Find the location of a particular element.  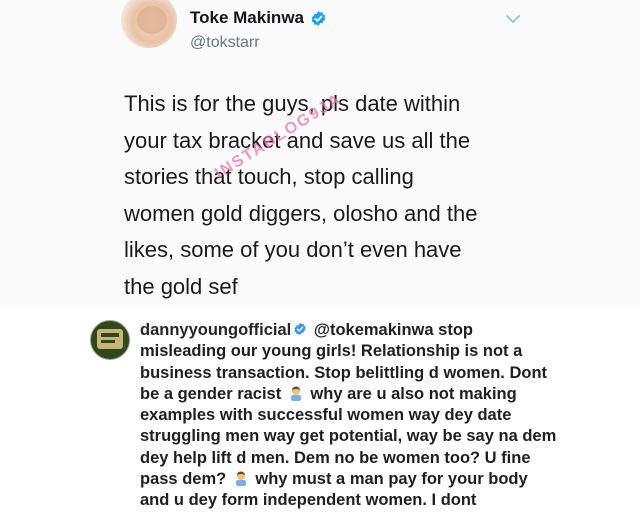

commenter-avatar is located at coordinates (110, 340).